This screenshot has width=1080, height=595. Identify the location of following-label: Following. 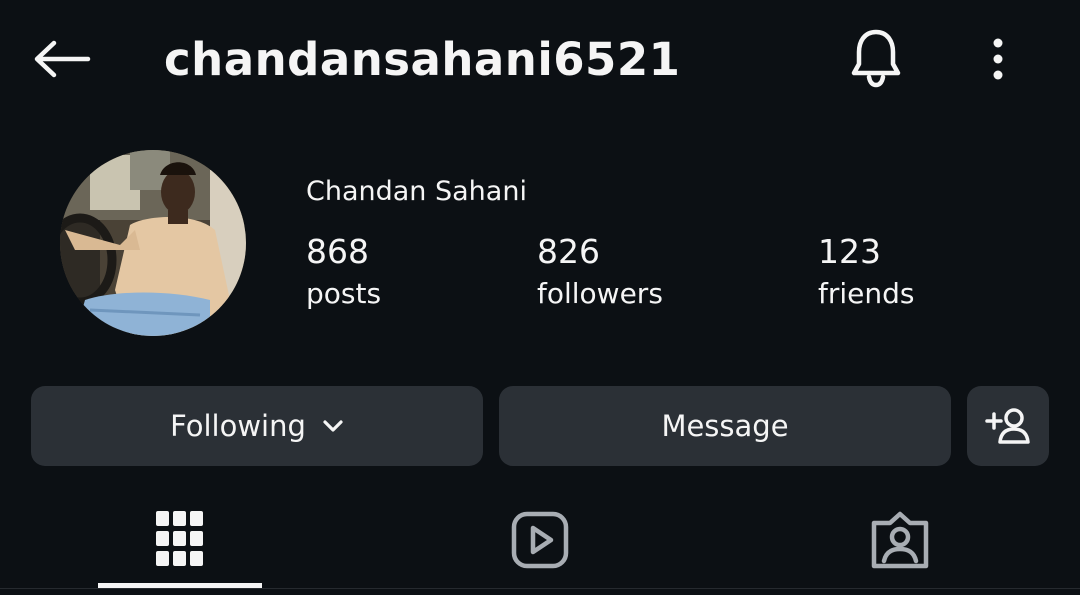
(238, 426).